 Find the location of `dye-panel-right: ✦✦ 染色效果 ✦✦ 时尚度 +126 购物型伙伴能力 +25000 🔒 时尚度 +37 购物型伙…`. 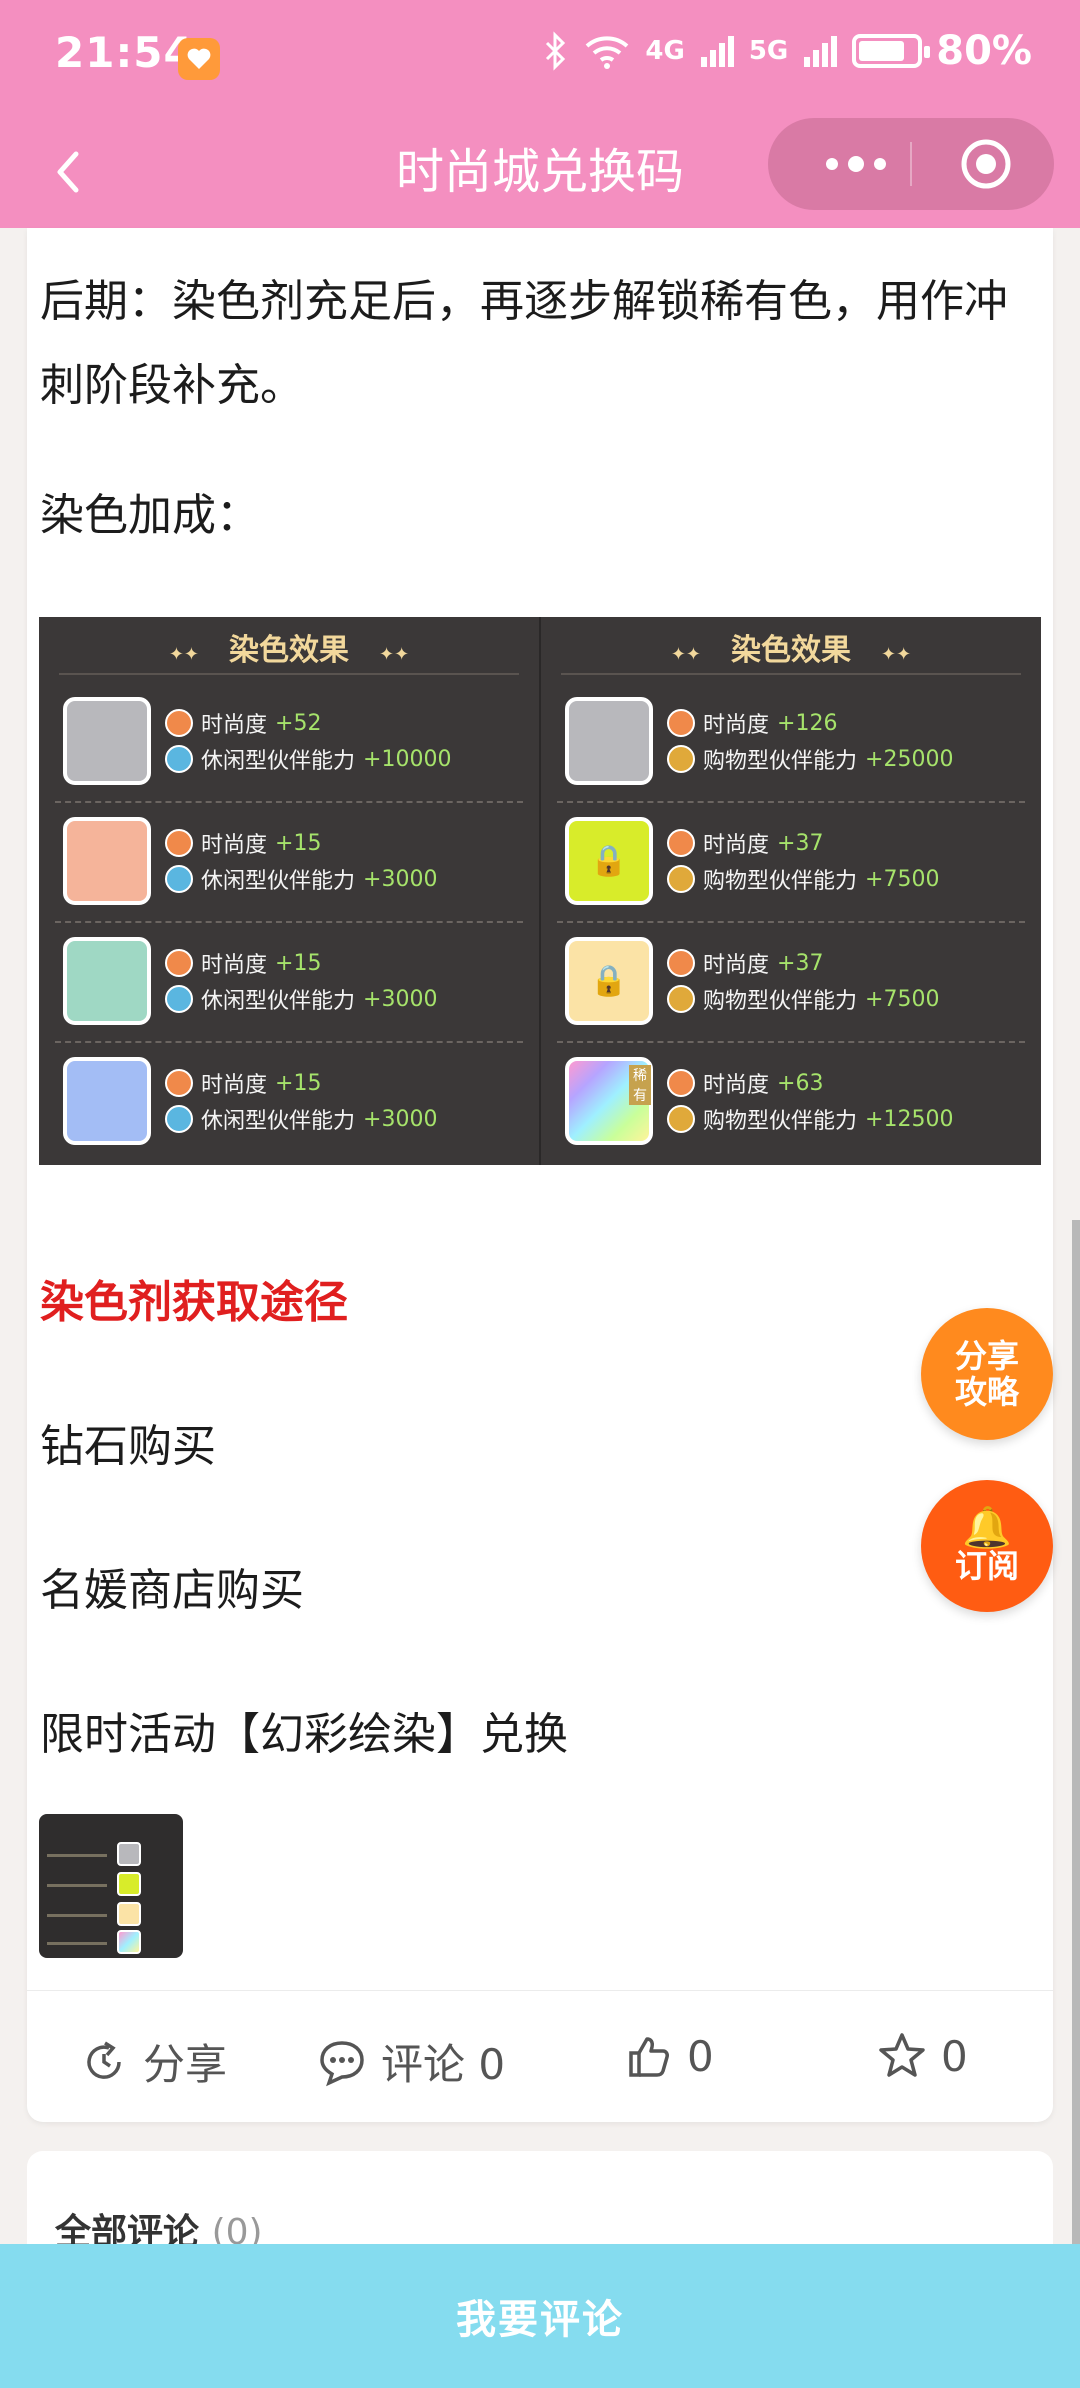

dye-panel-right: ✦✦ 染色效果 ✦✦ 时尚度 +126 购物型伙伴能力 +25000 🔒 时尚度 +37 购物型伙… is located at coordinates (791, 891).